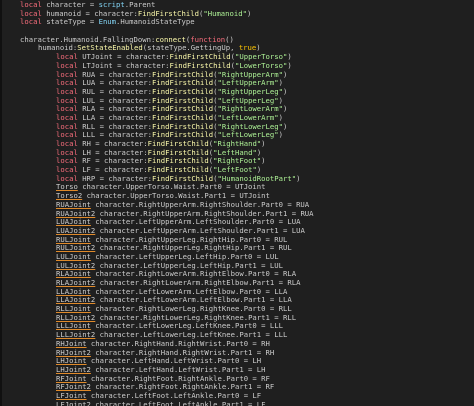 The width and height of the screenshot is (474, 406). I want to click on code-token: true, so click(247, 48).